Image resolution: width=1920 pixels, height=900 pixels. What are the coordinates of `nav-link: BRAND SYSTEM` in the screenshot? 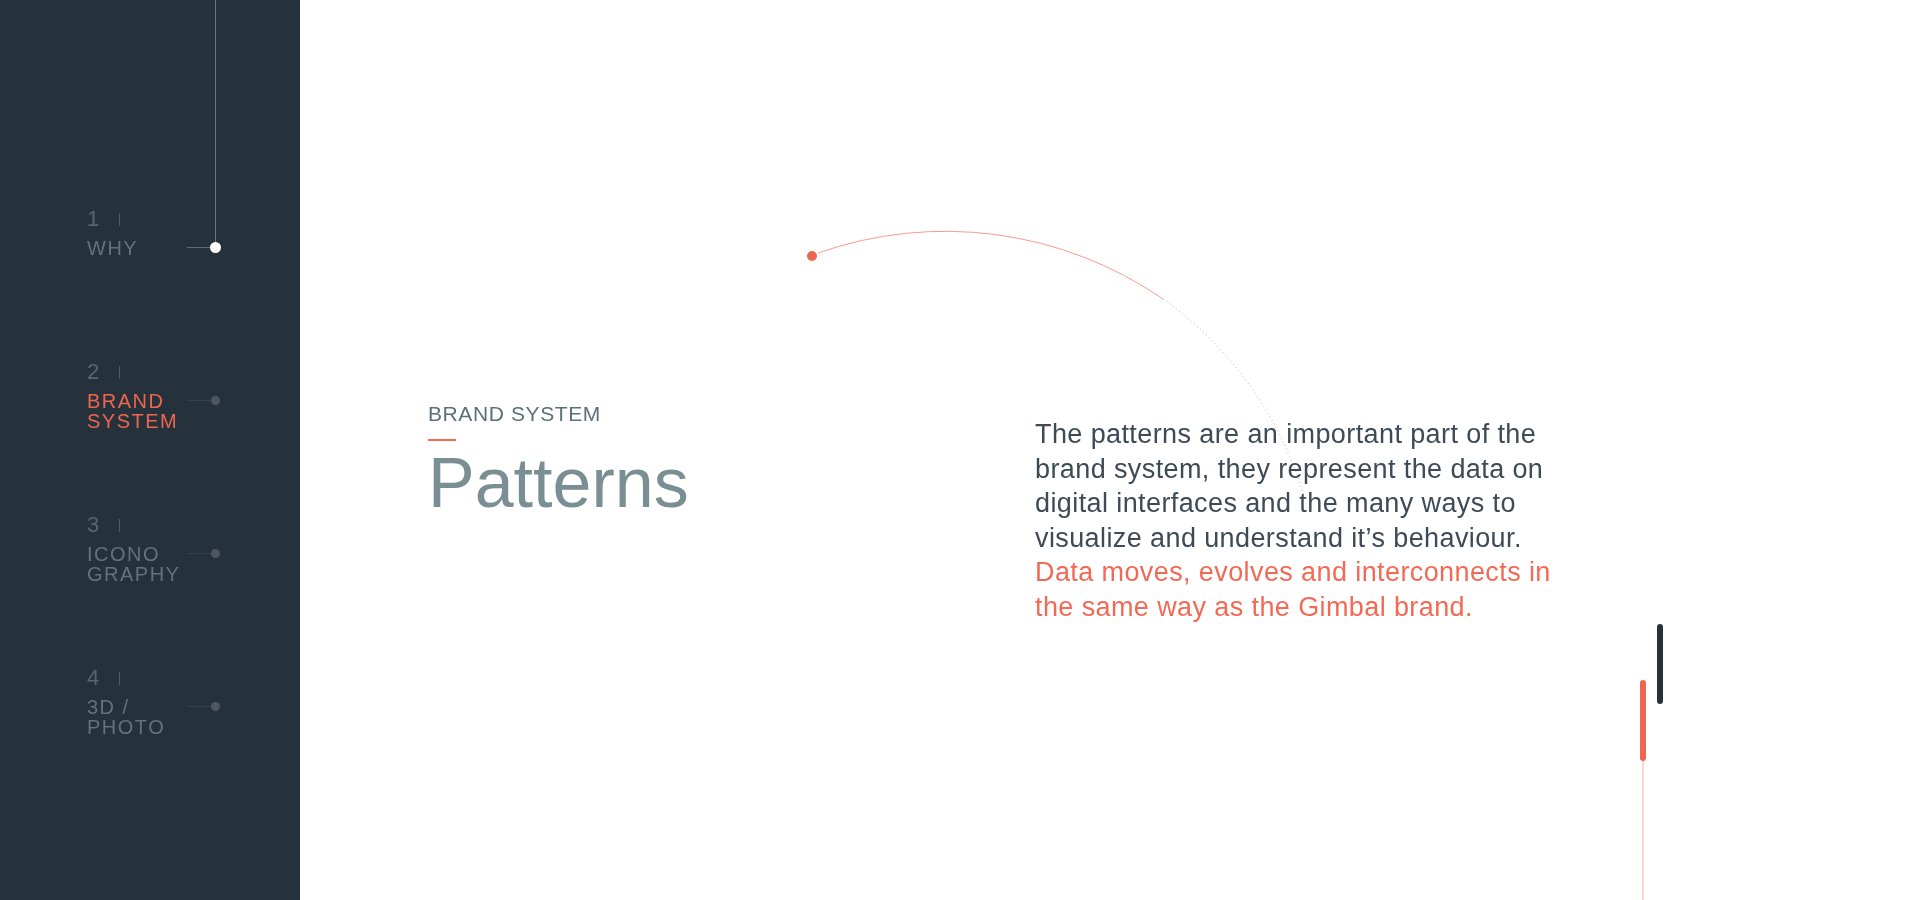 It's located at (133, 411).